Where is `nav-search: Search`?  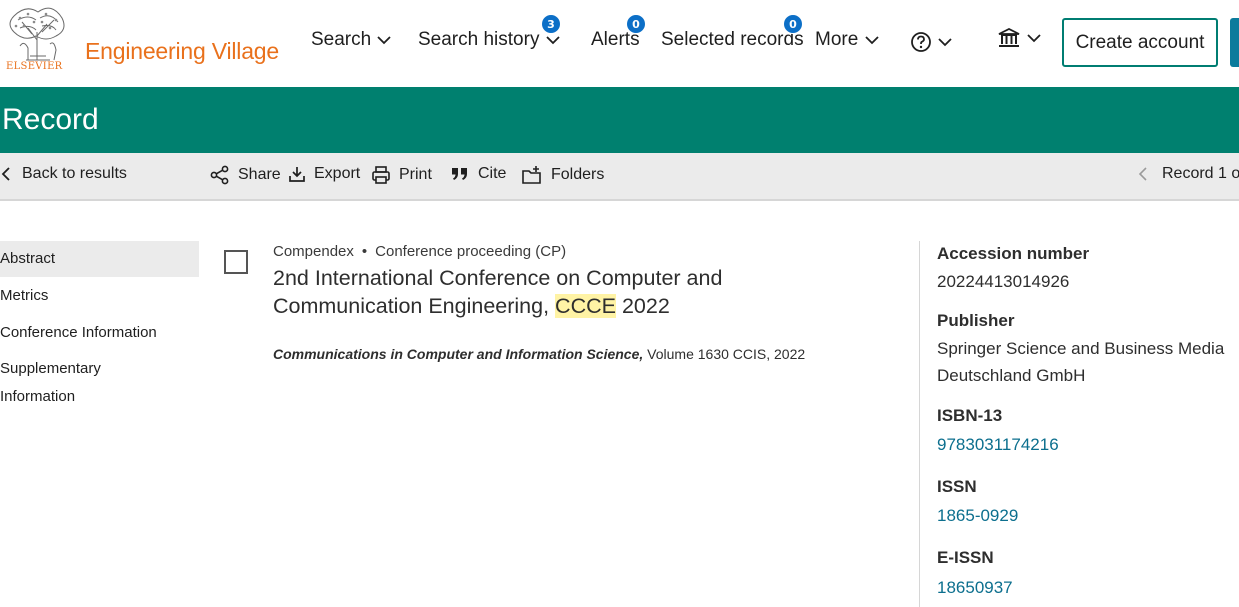
nav-search: Search is located at coordinates (351, 40).